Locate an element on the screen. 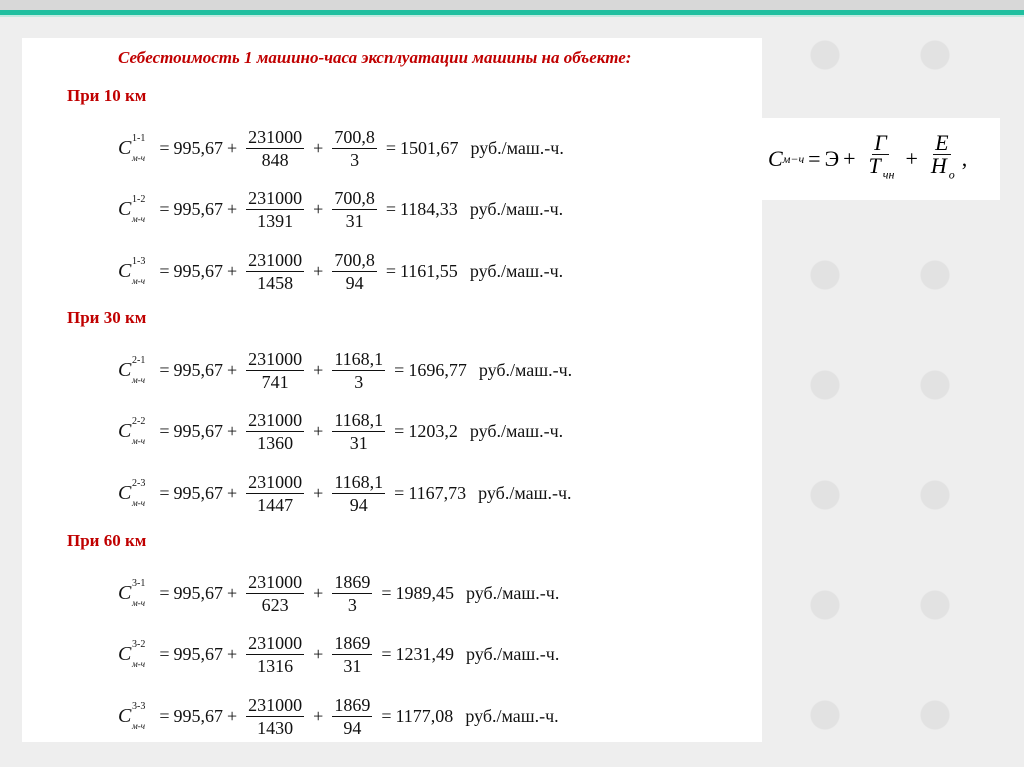  index-sup: 1-3 is located at coordinates (139, 261).